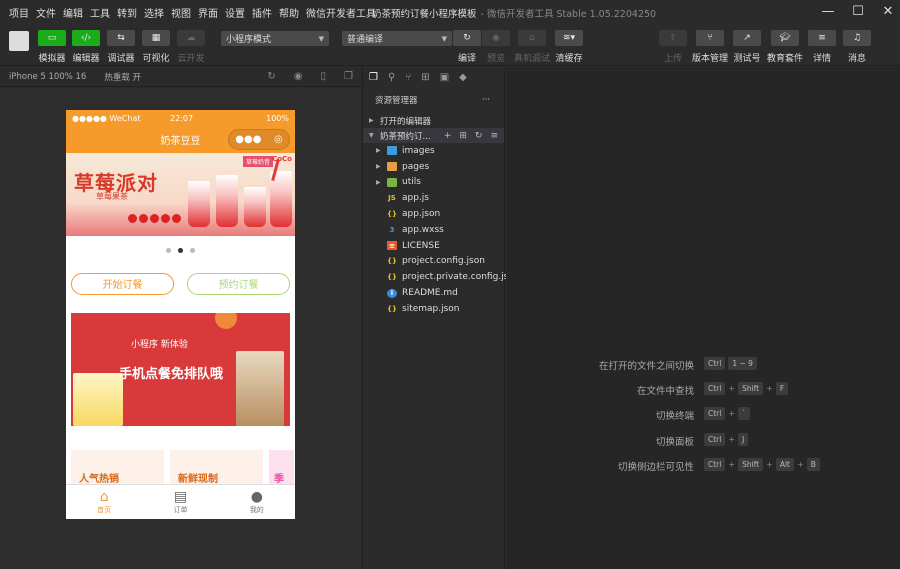 The height and width of the screenshot is (569, 900). Describe the element at coordinates (19, 41) in the screenshot. I see `avatar` at that location.